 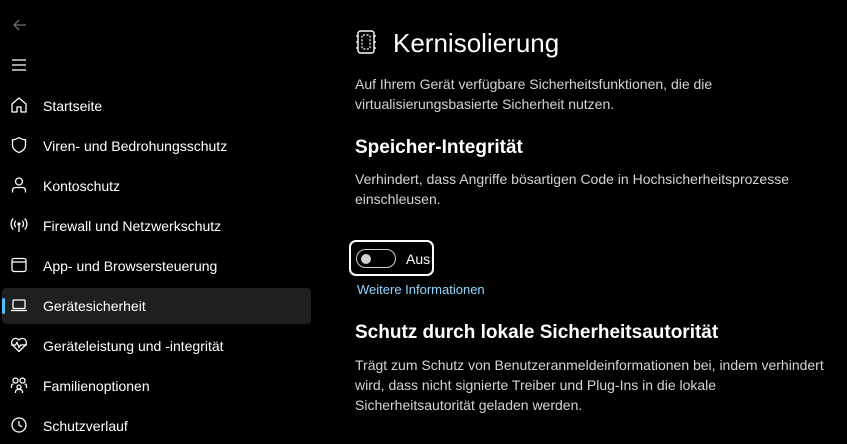 What do you see at coordinates (3, 306) in the screenshot?
I see `active-indicator` at bounding box center [3, 306].